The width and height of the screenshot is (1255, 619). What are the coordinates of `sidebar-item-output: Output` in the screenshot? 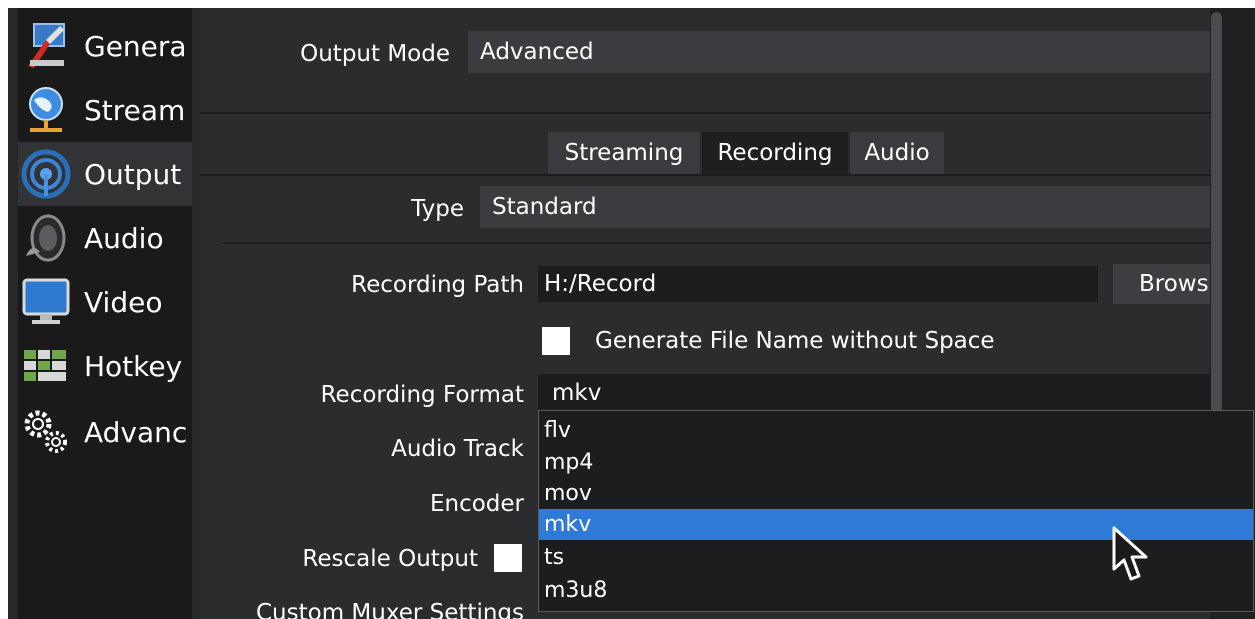 It's located at (105, 174).